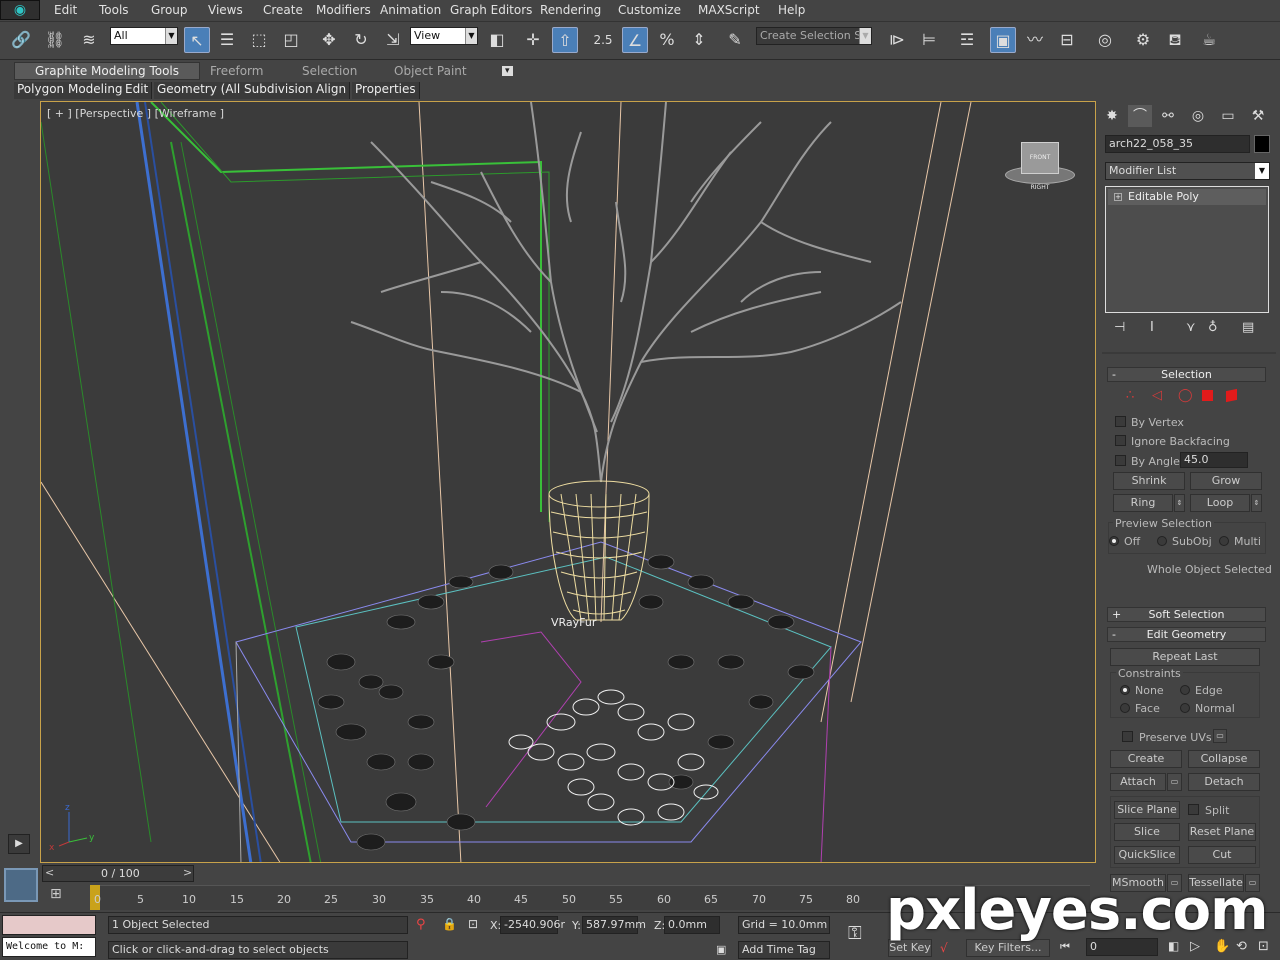 Image resolution: width=1280 pixels, height=960 pixels. Describe the element at coordinates (386, 90) in the screenshot. I see `subtab-properties: Properties` at that location.